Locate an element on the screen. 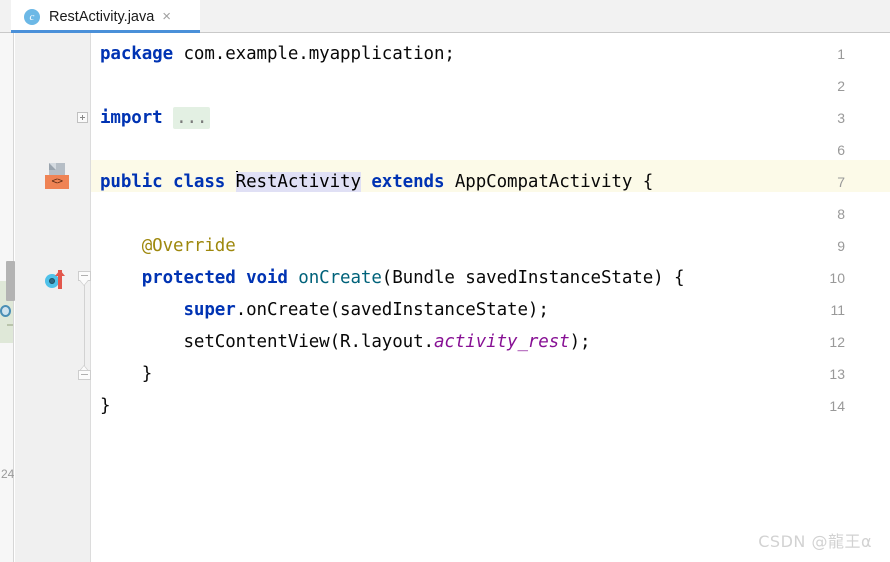 The height and width of the screenshot is (562, 890). layout-code-badge: <> is located at coordinates (57, 182).